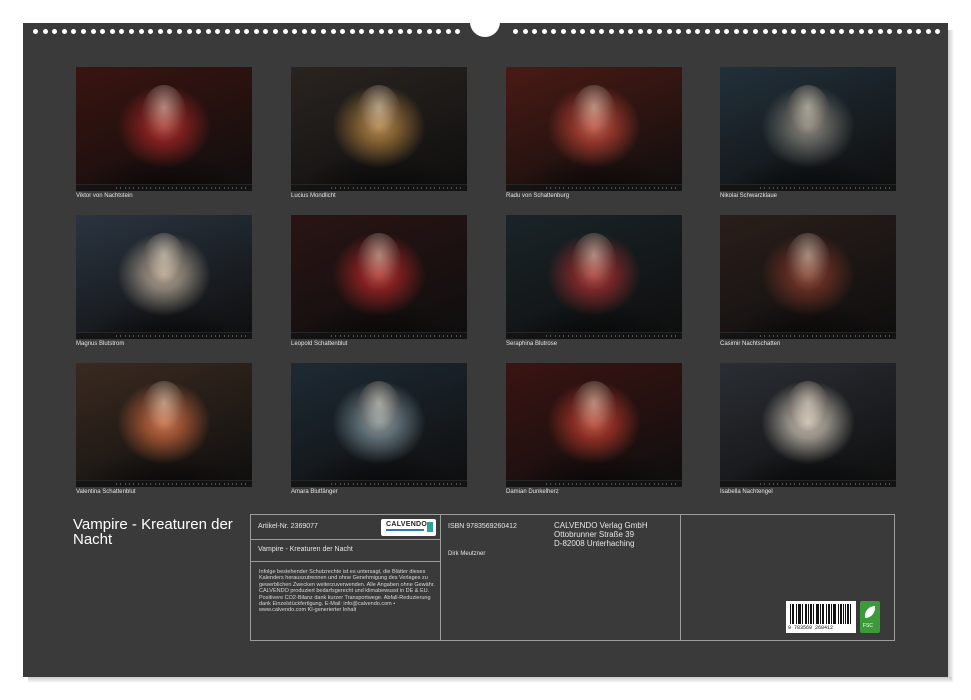  Describe the element at coordinates (482, 526) in the screenshot. I see `isbn: ISBN 9783569260412` at that location.